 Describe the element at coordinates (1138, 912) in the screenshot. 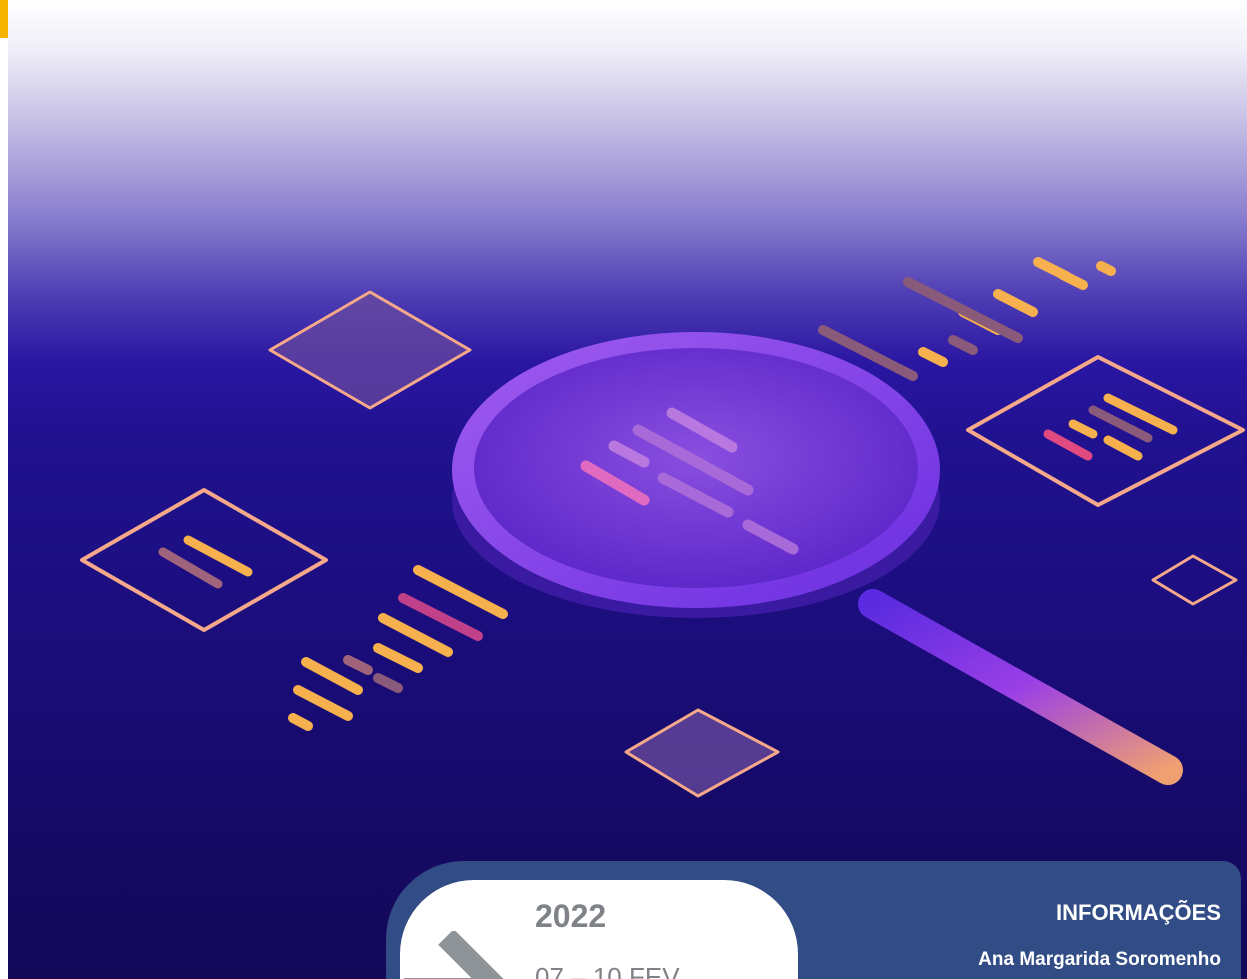

I see `info-title: INFORMAÇÕES` at that location.